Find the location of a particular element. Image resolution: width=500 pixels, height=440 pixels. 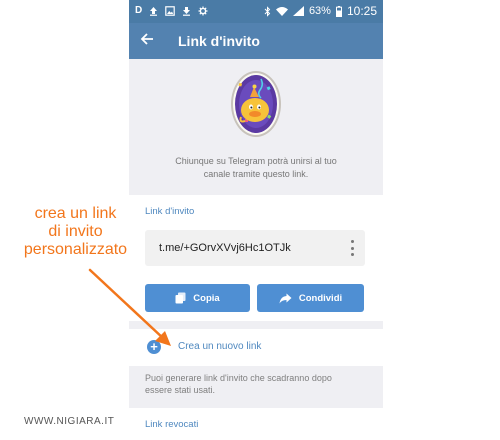

invite-link-text: t.me/+GOrvXVvj6Hc1OTJk is located at coordinates (225, 248).